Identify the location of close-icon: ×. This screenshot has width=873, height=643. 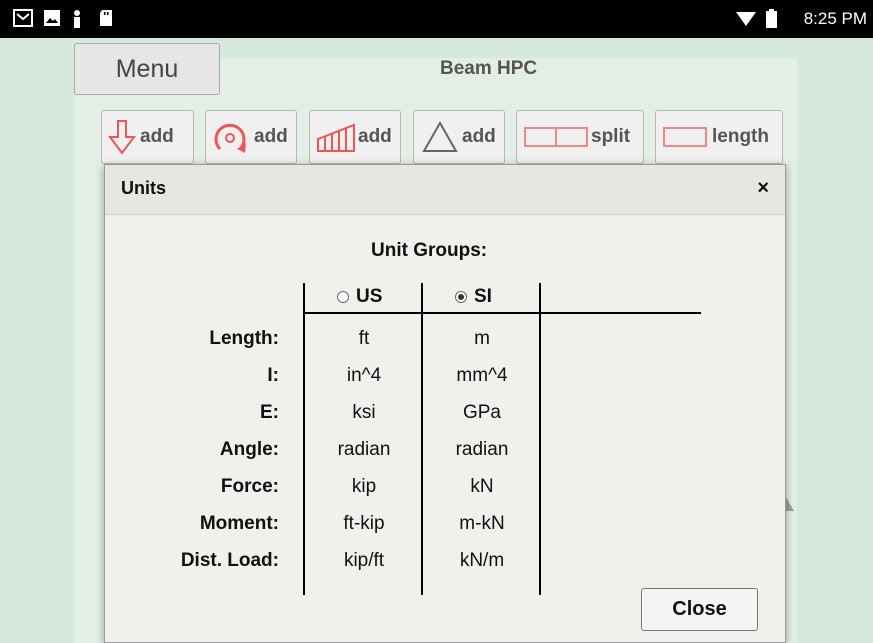
(763, 188).